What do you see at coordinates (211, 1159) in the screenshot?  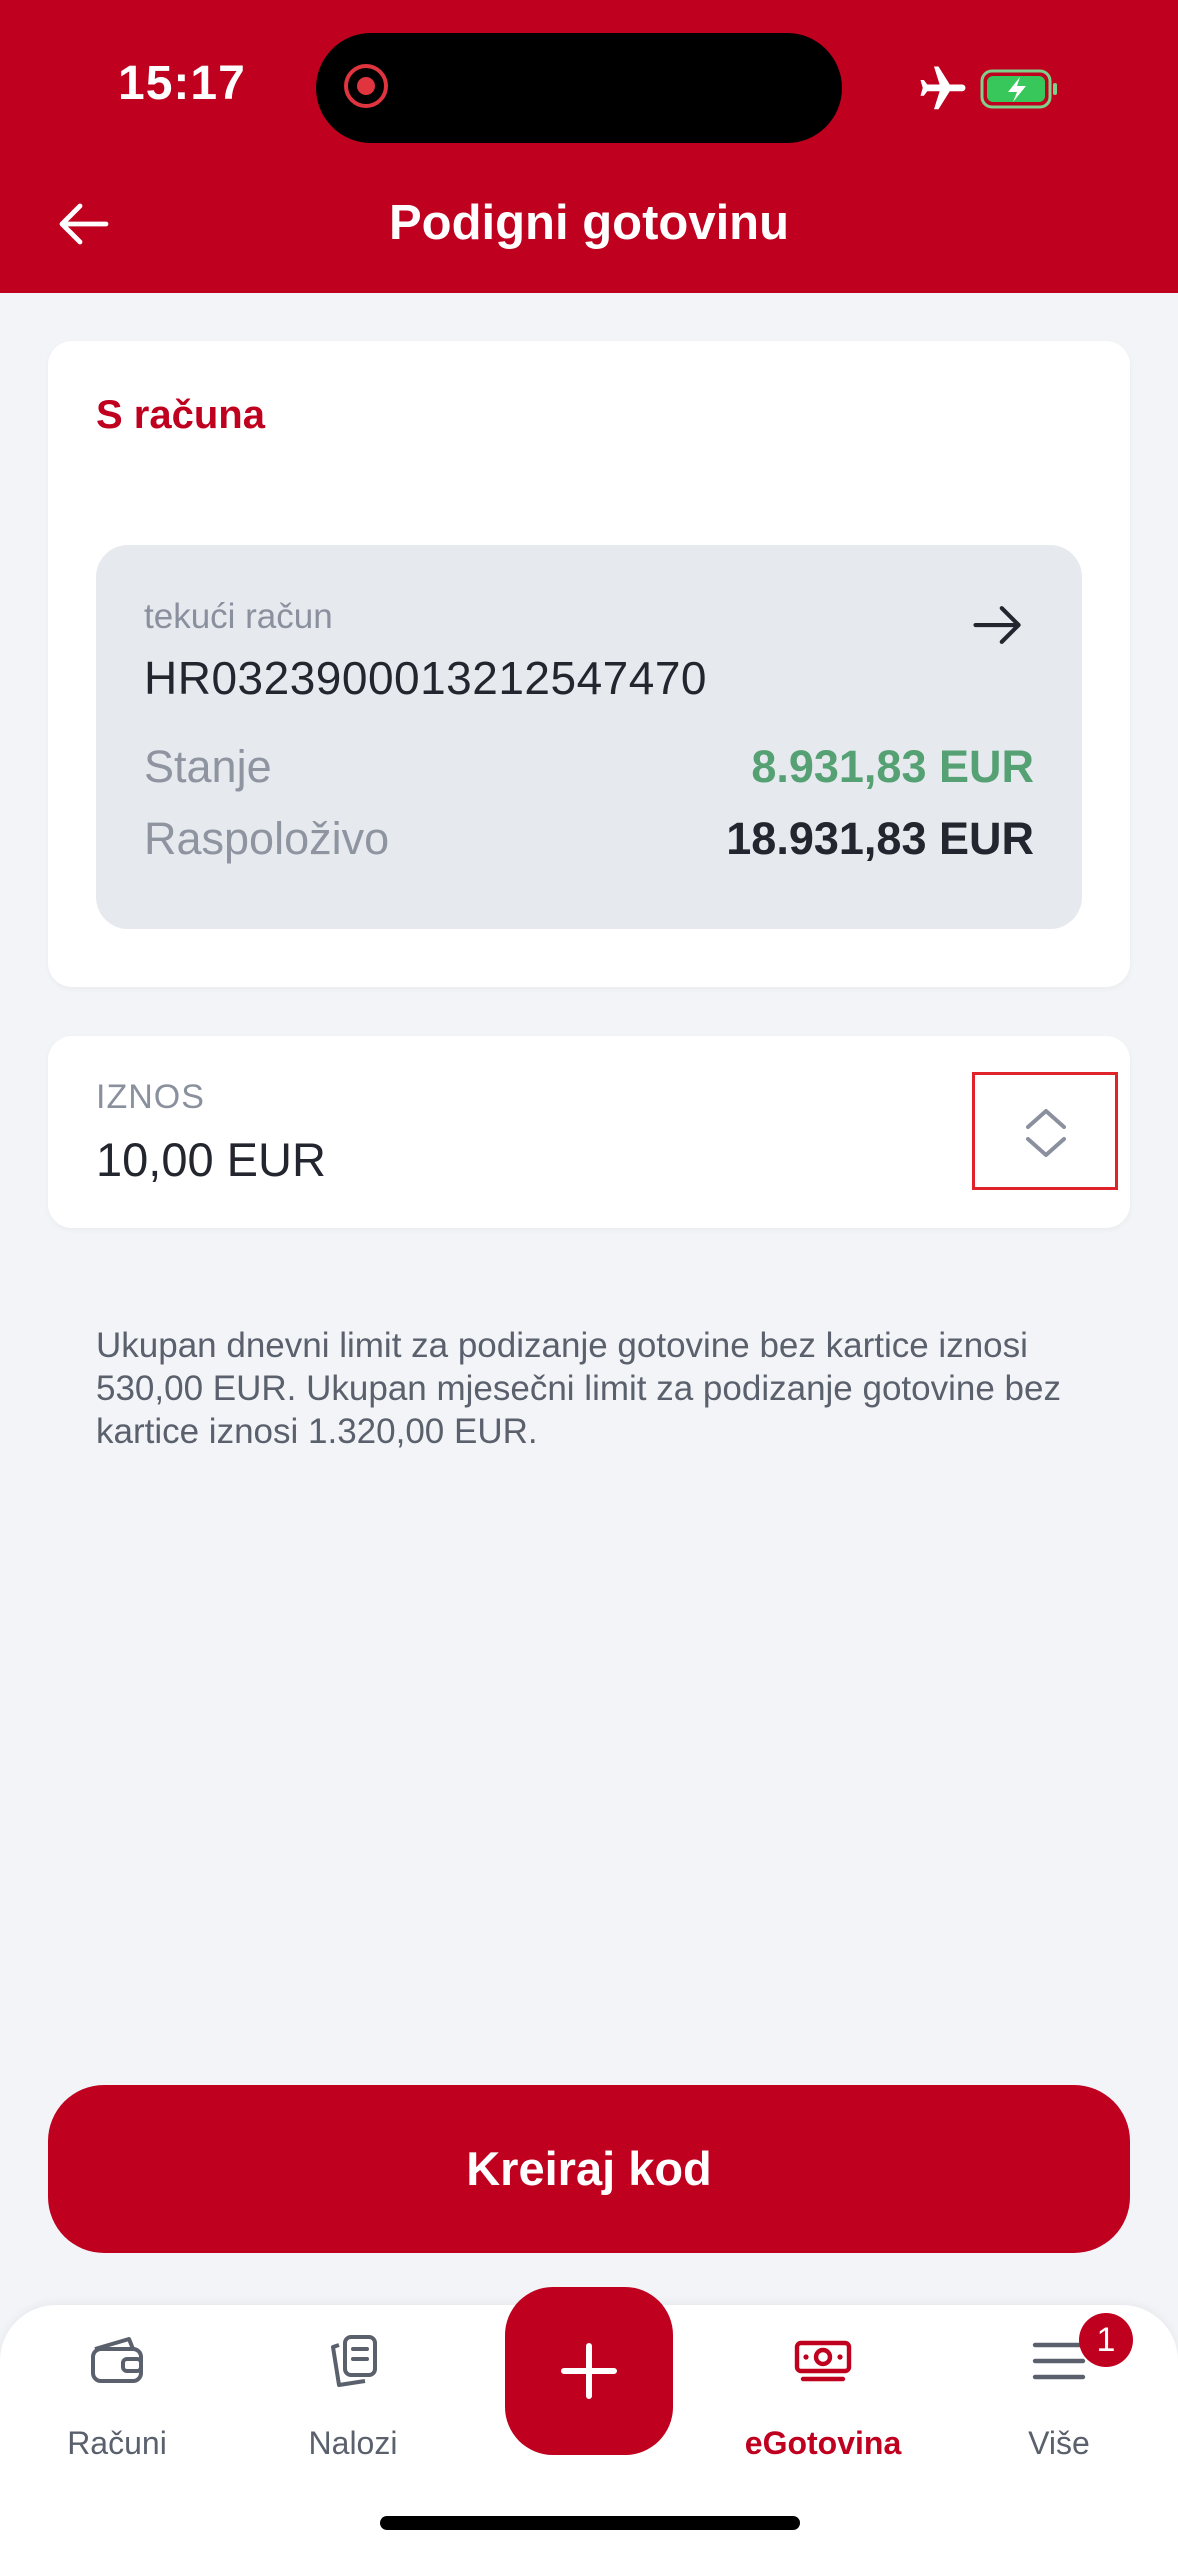 I see `amount-value: 10,00 EUR` at bounding box center [211, 1159].